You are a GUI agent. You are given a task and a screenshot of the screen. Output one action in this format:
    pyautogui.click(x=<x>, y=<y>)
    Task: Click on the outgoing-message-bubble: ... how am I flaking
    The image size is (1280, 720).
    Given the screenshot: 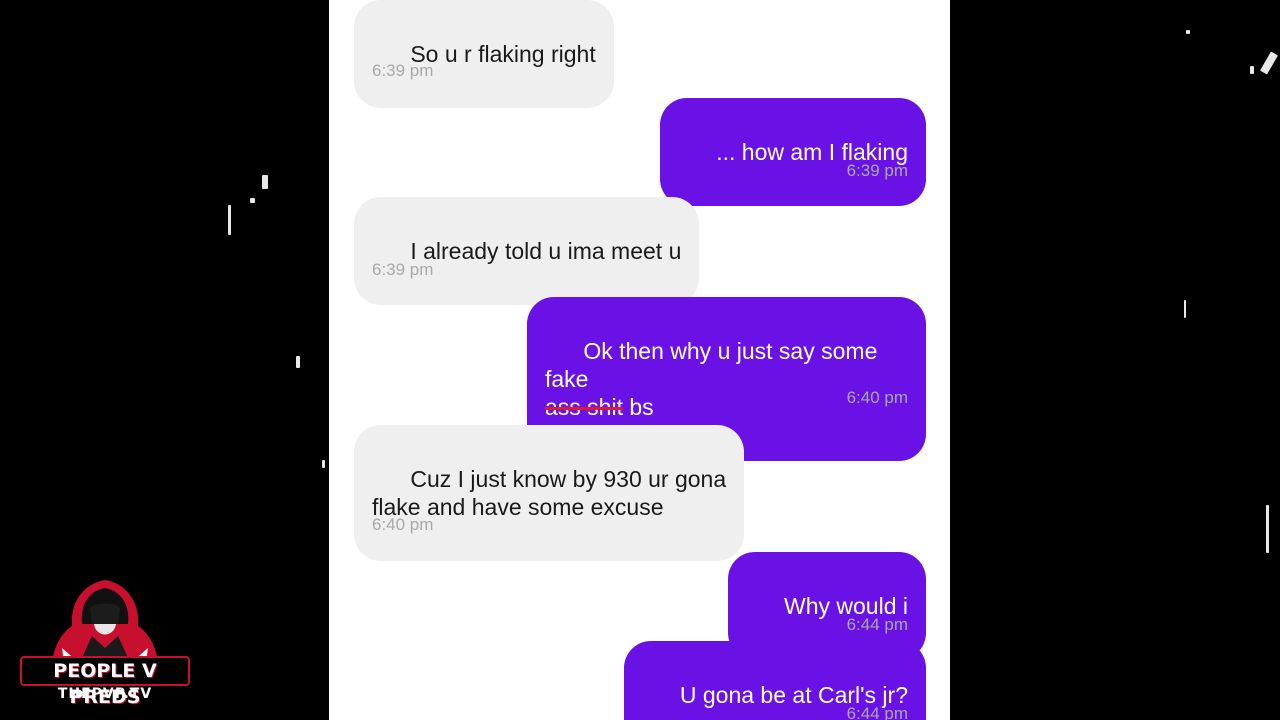 What is the action you would take?
    pyautogui.click(x=792, y=152)
    